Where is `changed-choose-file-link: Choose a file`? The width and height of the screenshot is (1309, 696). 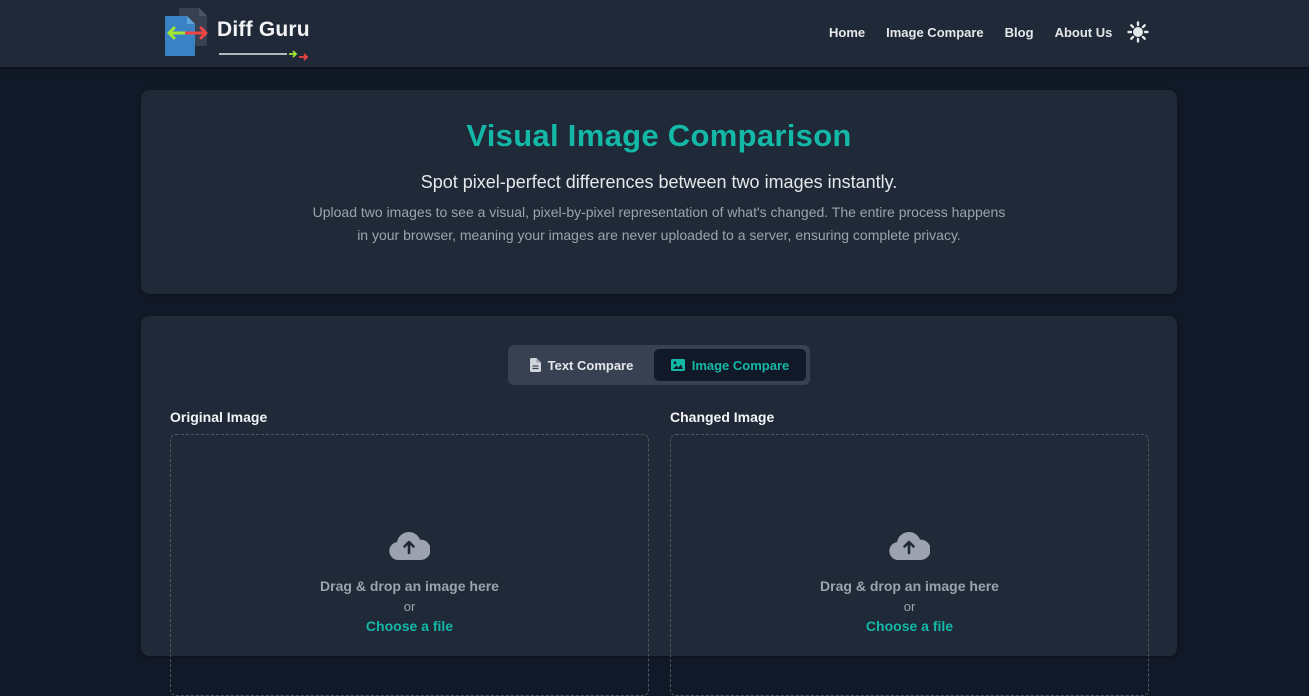 changed-choose-file-link: Choose a file is located at coordinates (909, 626).